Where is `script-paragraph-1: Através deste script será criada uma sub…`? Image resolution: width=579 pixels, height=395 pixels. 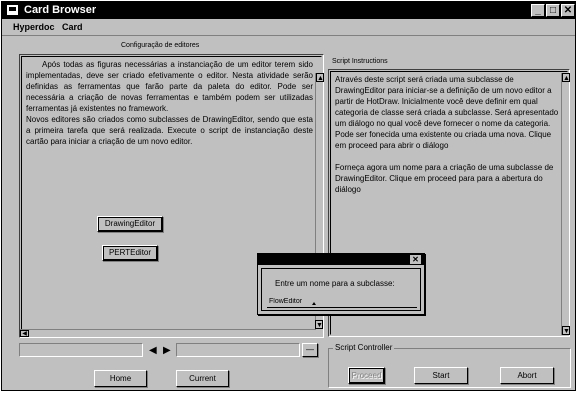 script-paragraph-1: Através deste script será criada uma sub… is located at coordinates (447, 112).